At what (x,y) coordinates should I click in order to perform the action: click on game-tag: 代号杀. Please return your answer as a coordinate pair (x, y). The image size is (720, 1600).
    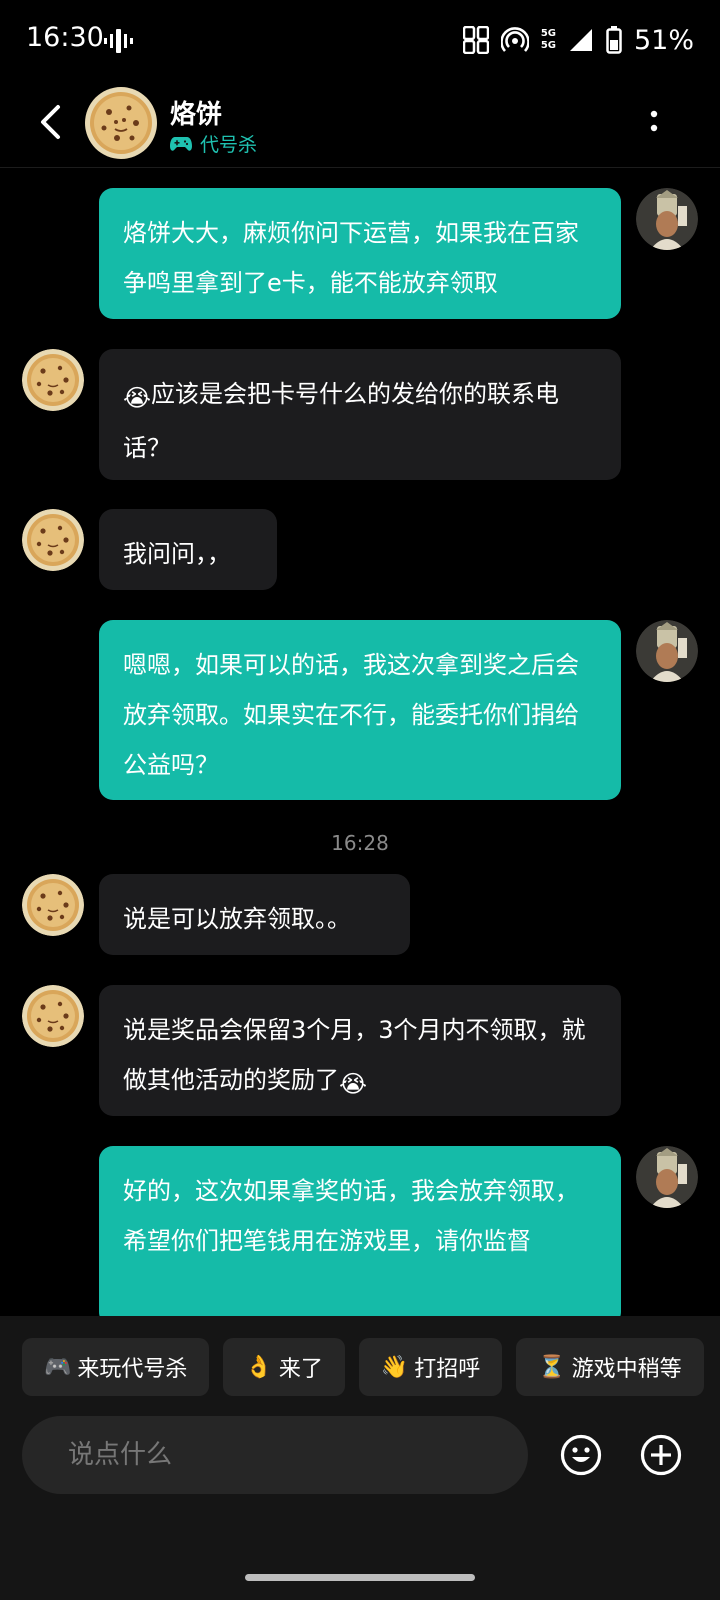
    Looking at the image, I should click on (213, 143).